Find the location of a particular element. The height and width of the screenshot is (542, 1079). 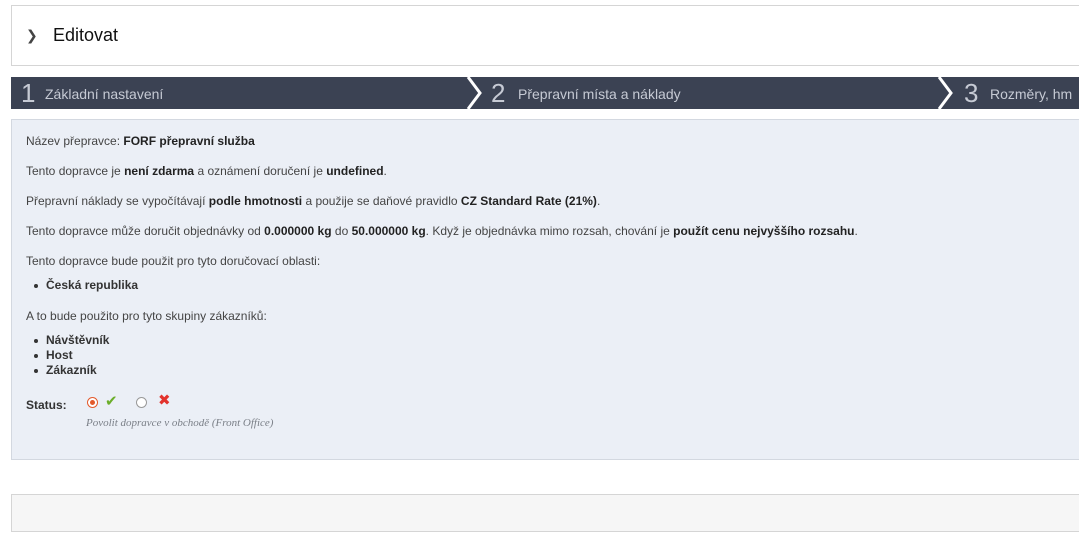

zones-list: Česká republika is located at coordinates (82, 285).